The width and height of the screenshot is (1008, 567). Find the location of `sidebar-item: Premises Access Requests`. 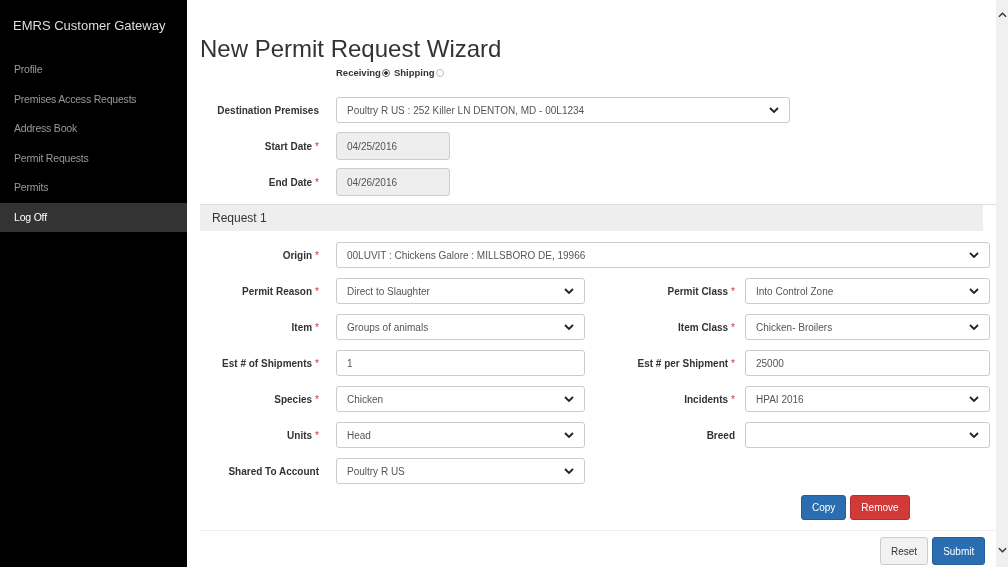

sidebar-item: Premises Access Requests is located at coordinates (93, 99).